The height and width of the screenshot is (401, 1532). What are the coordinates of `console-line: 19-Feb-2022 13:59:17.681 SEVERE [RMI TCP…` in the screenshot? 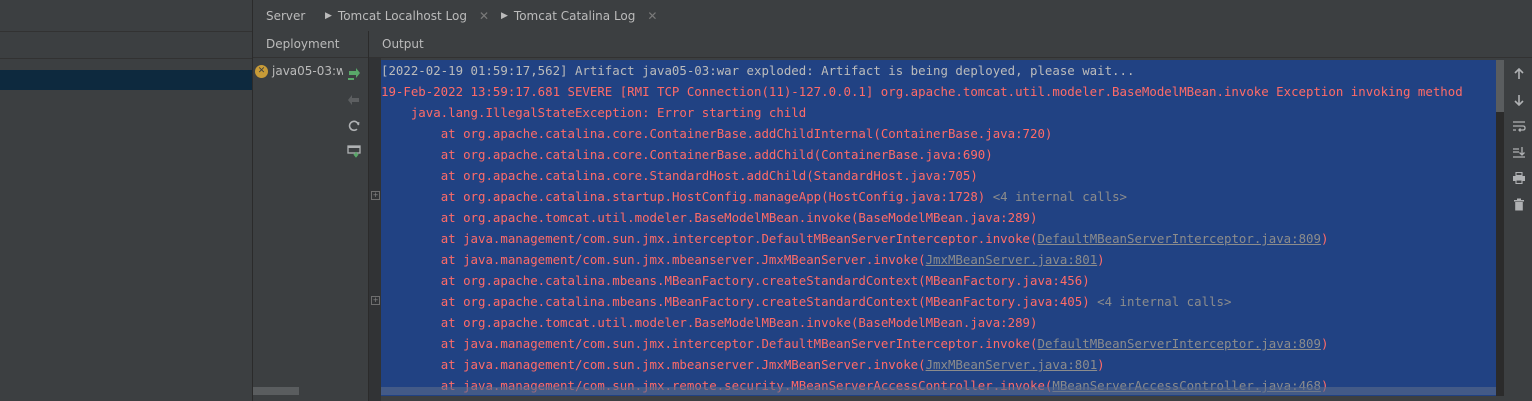 It's located at (938, 91).